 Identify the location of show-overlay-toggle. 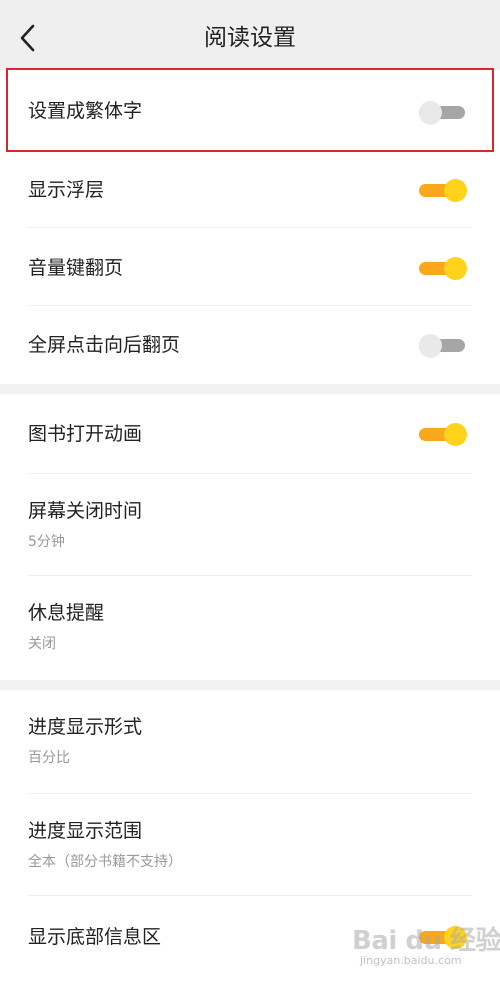
(443, 190).